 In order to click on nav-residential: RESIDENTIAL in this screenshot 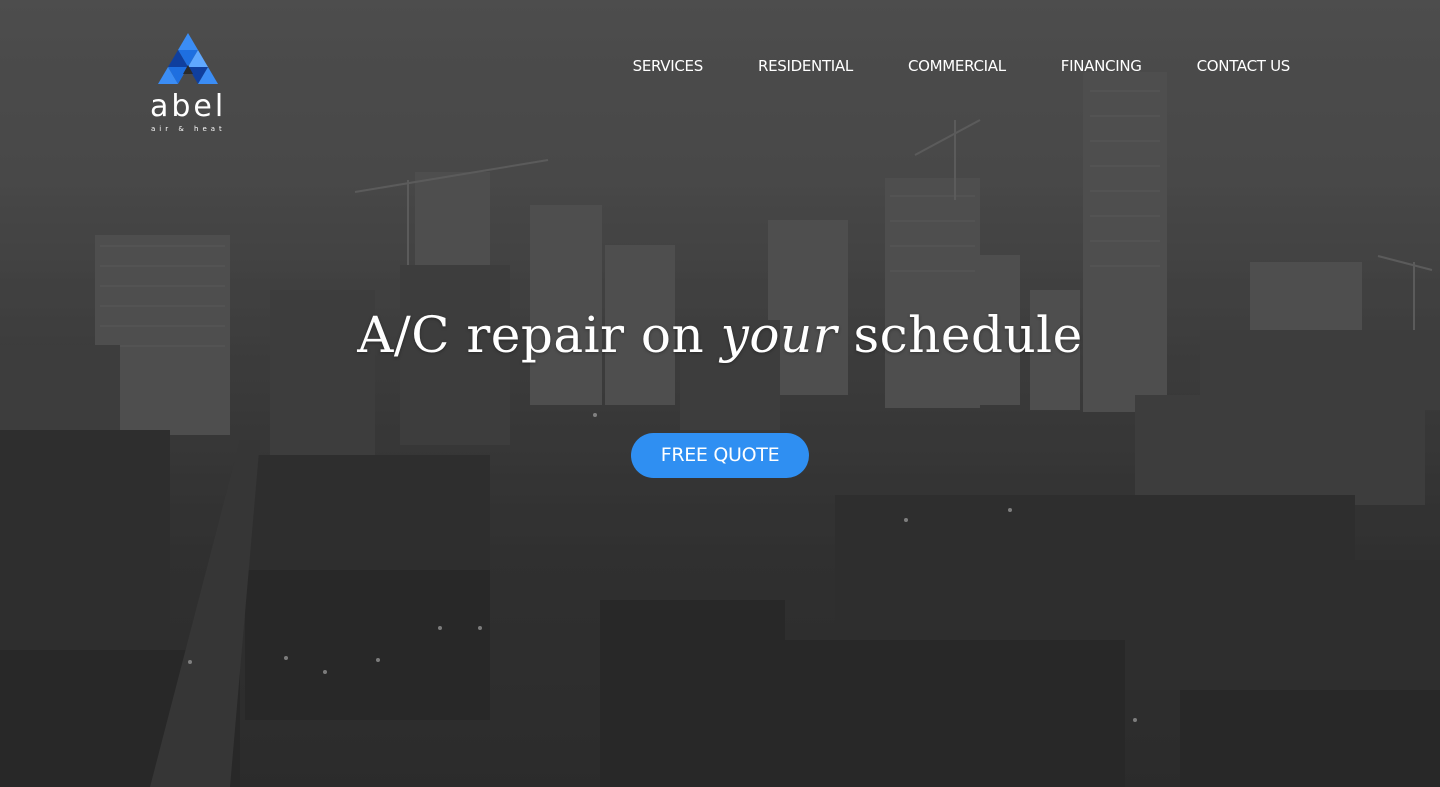, I will do `click(805, 66)`.